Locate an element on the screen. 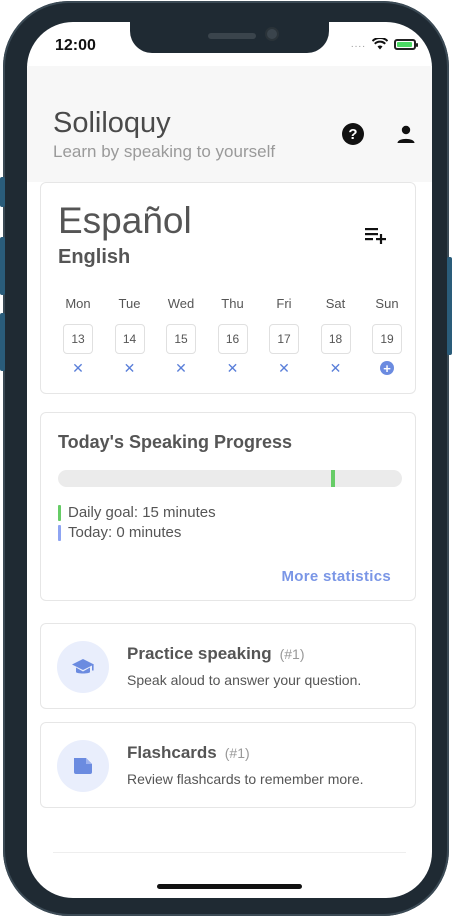 The image size is (453, 918). practice-icon-badge is located at coordinates (83, 667).